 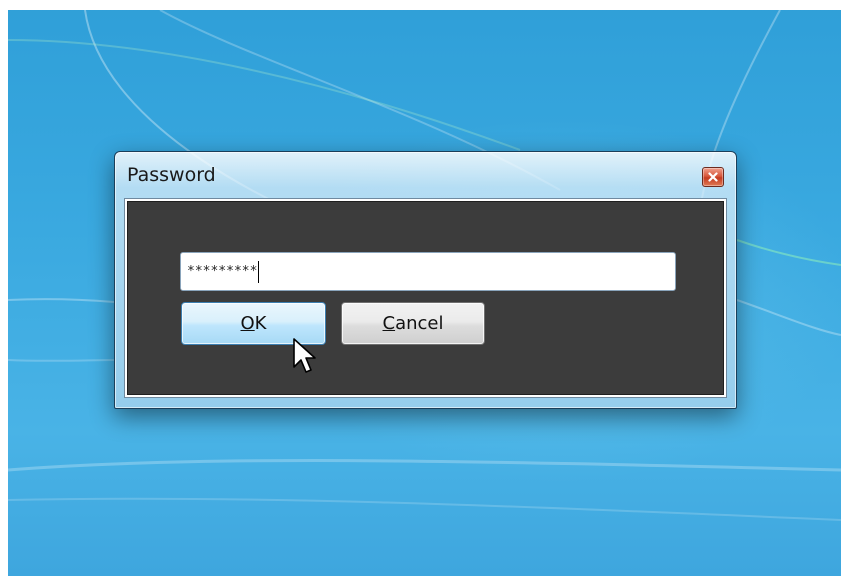 I want to click on cancel-button: Cancel, so click(x=413, y=323).